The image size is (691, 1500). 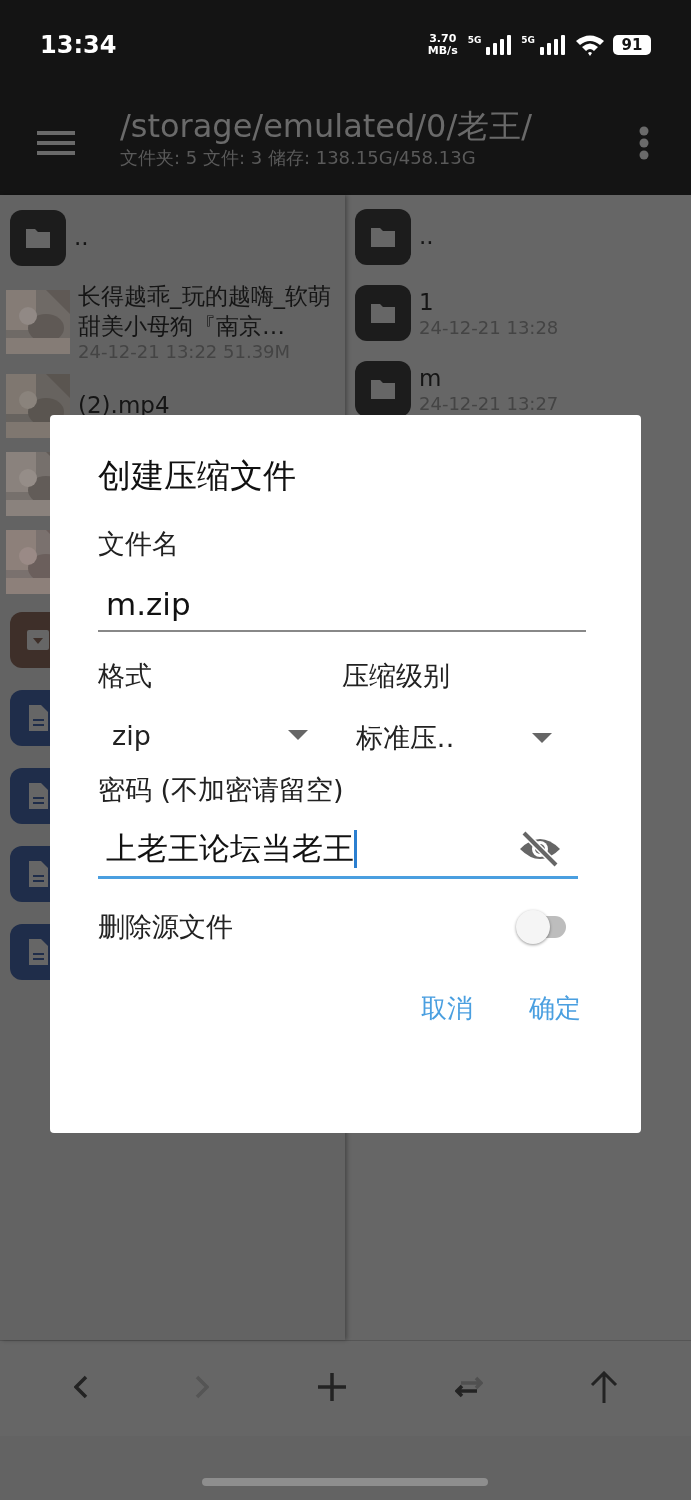 I want to click on file-name: .., so click(x=81, y=238).